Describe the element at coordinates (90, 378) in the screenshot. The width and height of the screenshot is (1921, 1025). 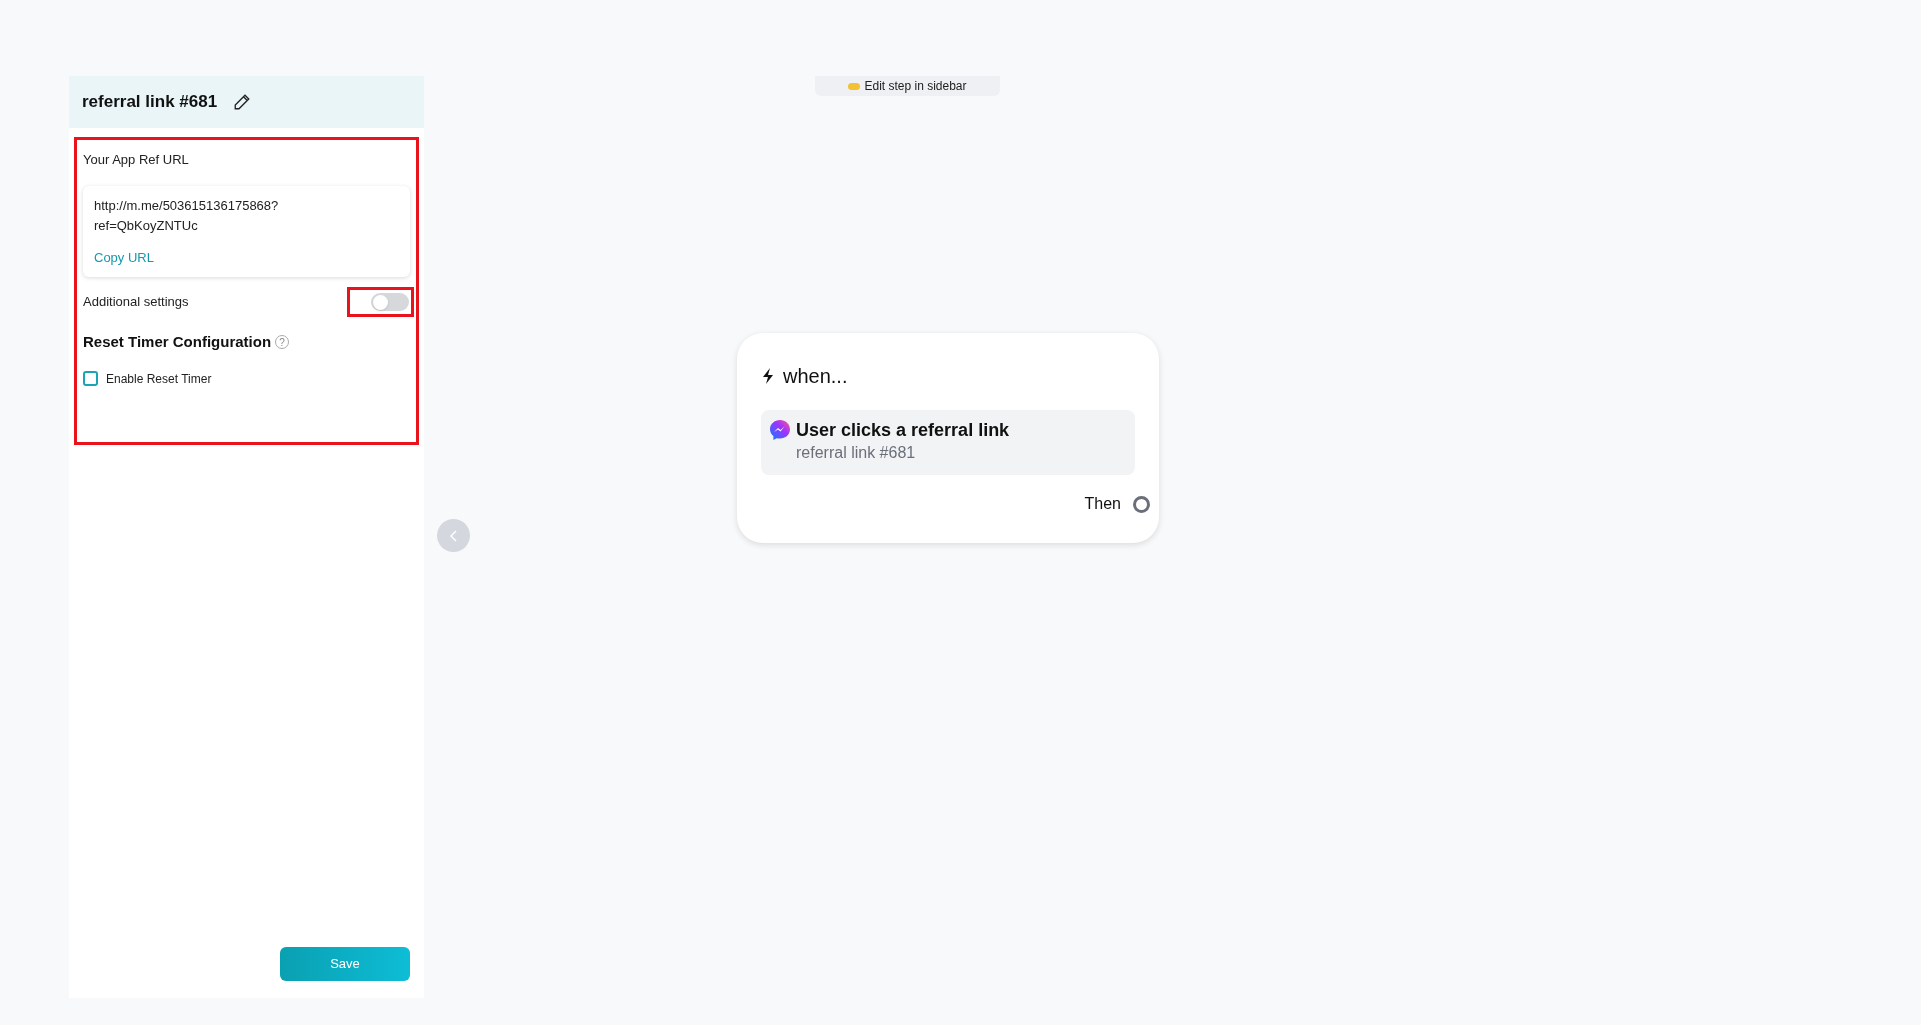
I see `reset-timer-checkbox` at that location.